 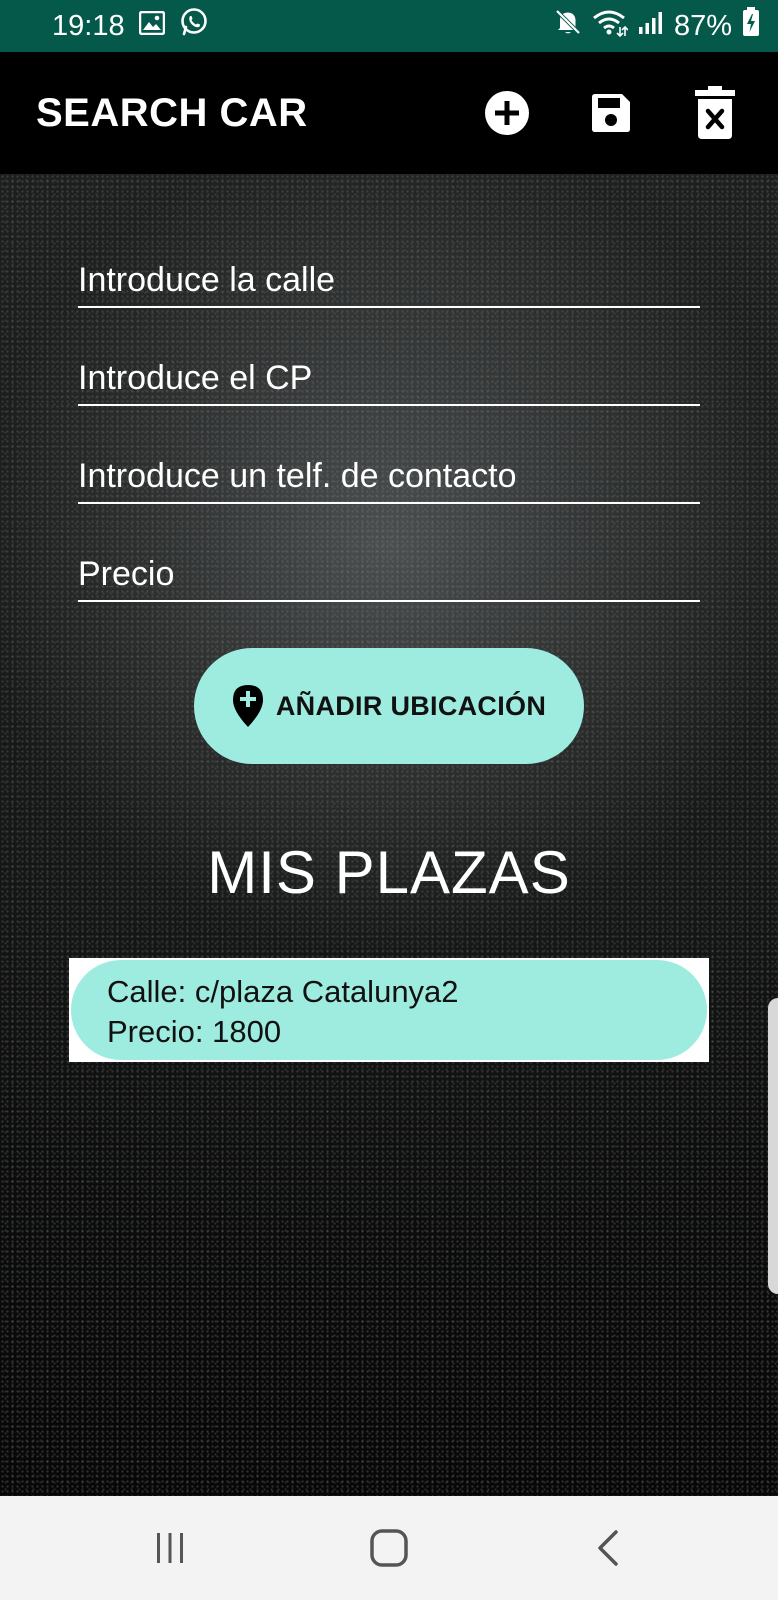 I want to click on add-location-button: AÑADIR UBICACIÓN, so click(x=389, y=706).